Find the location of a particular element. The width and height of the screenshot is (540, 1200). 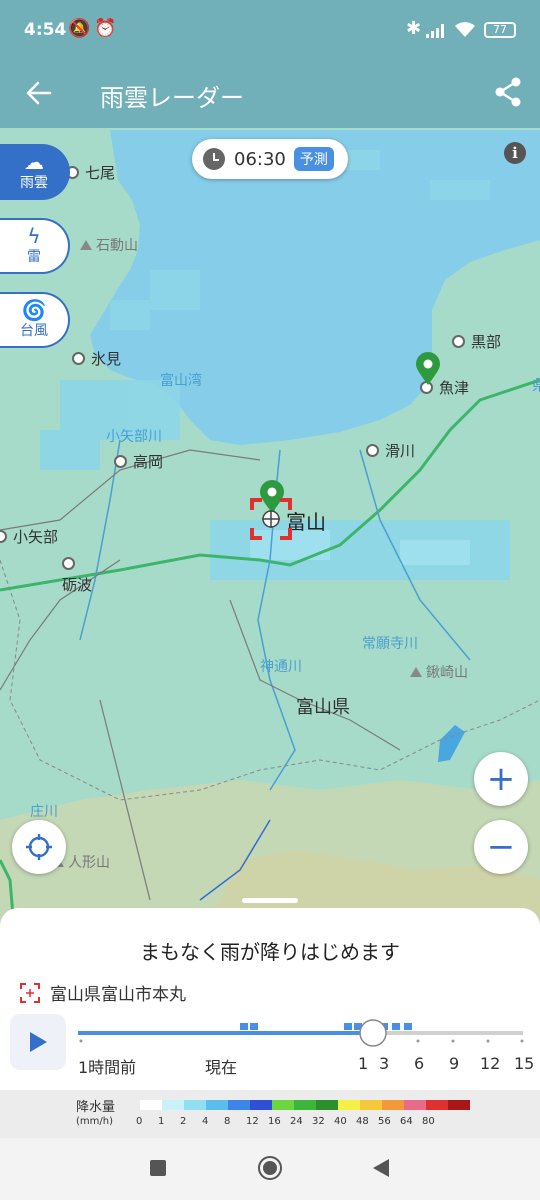

label-toyama-bay: 富山湾 is located at coordinates (181, 381).